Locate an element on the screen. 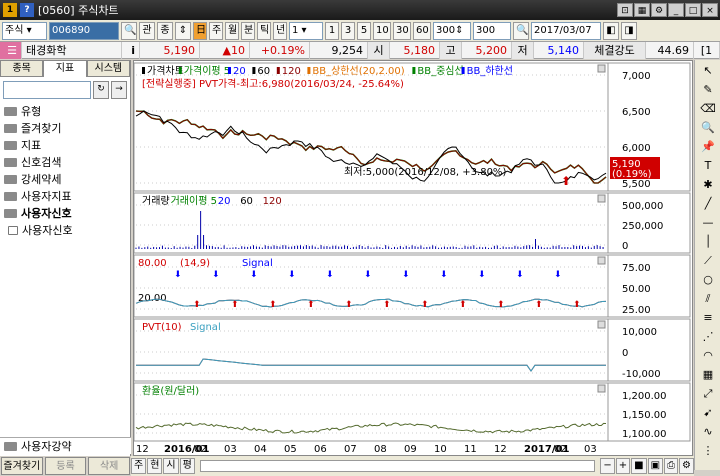  settings-icon: ⚙ is located at coordinates (659, 10).